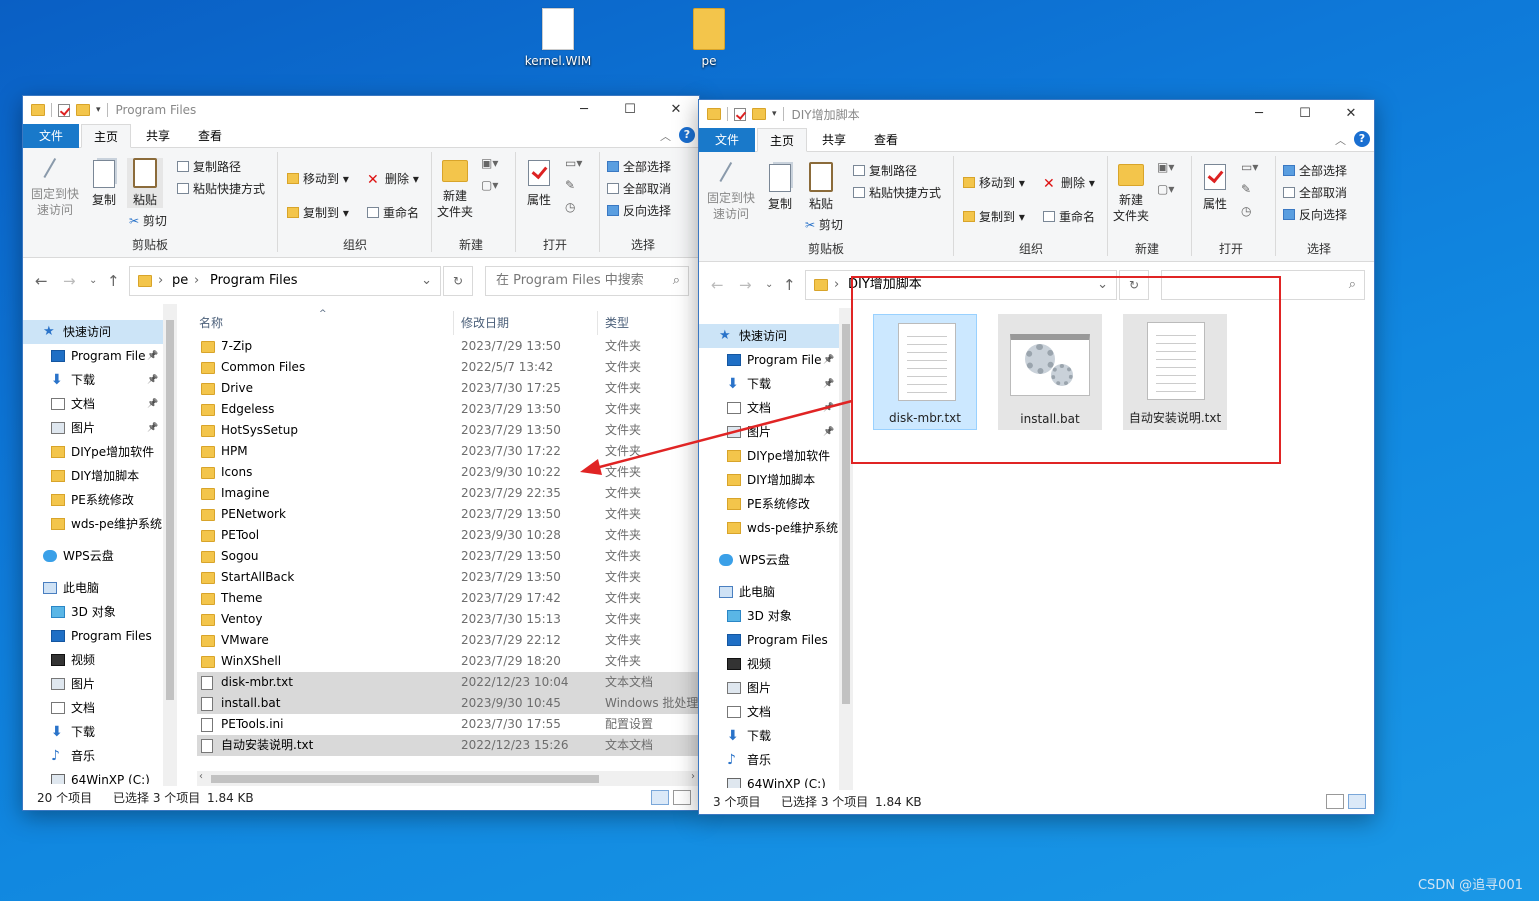 Image resolution: width=1539 pixels, height=901 pixels. What do you see at coordinates (448, 724) in the screenshot?
I see `file-row: PETools.ini 2023/7/30 17:55 配置设置` at bounding box center [448, 724].